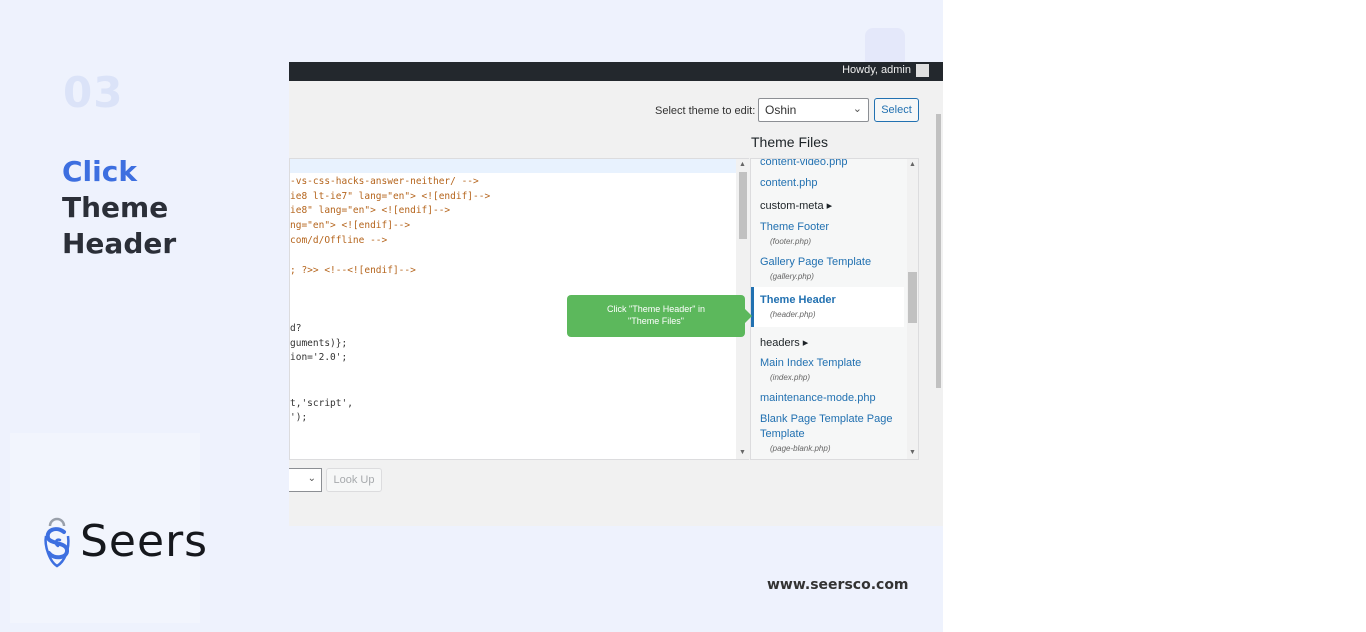 The width and height of the screenshot is (1366, 632). I want to click on code-line: ie8" lang="en"> <![endif]-->, so click(370, 210).